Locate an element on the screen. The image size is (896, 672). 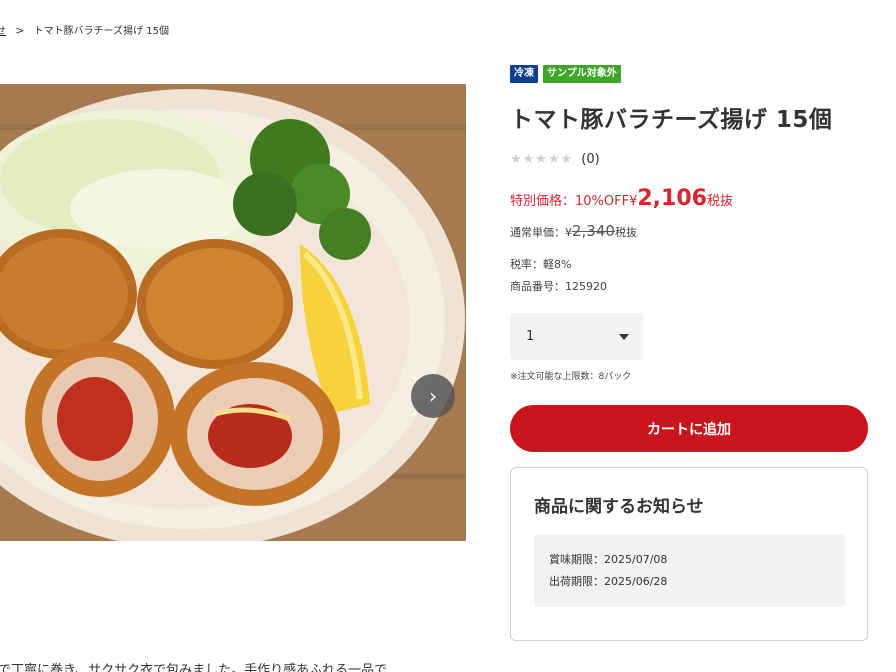
notice-content: 賞味期限：2025/07/08 出荷期限：2025/06/28 is located at coordinates (689, 570).